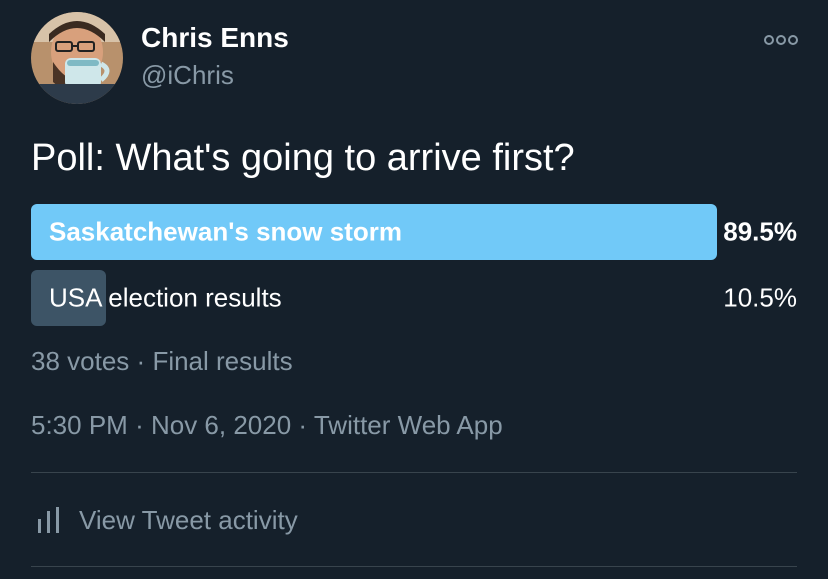  I want to click on tweet-time: 5:30 PM, so click(79, 425).